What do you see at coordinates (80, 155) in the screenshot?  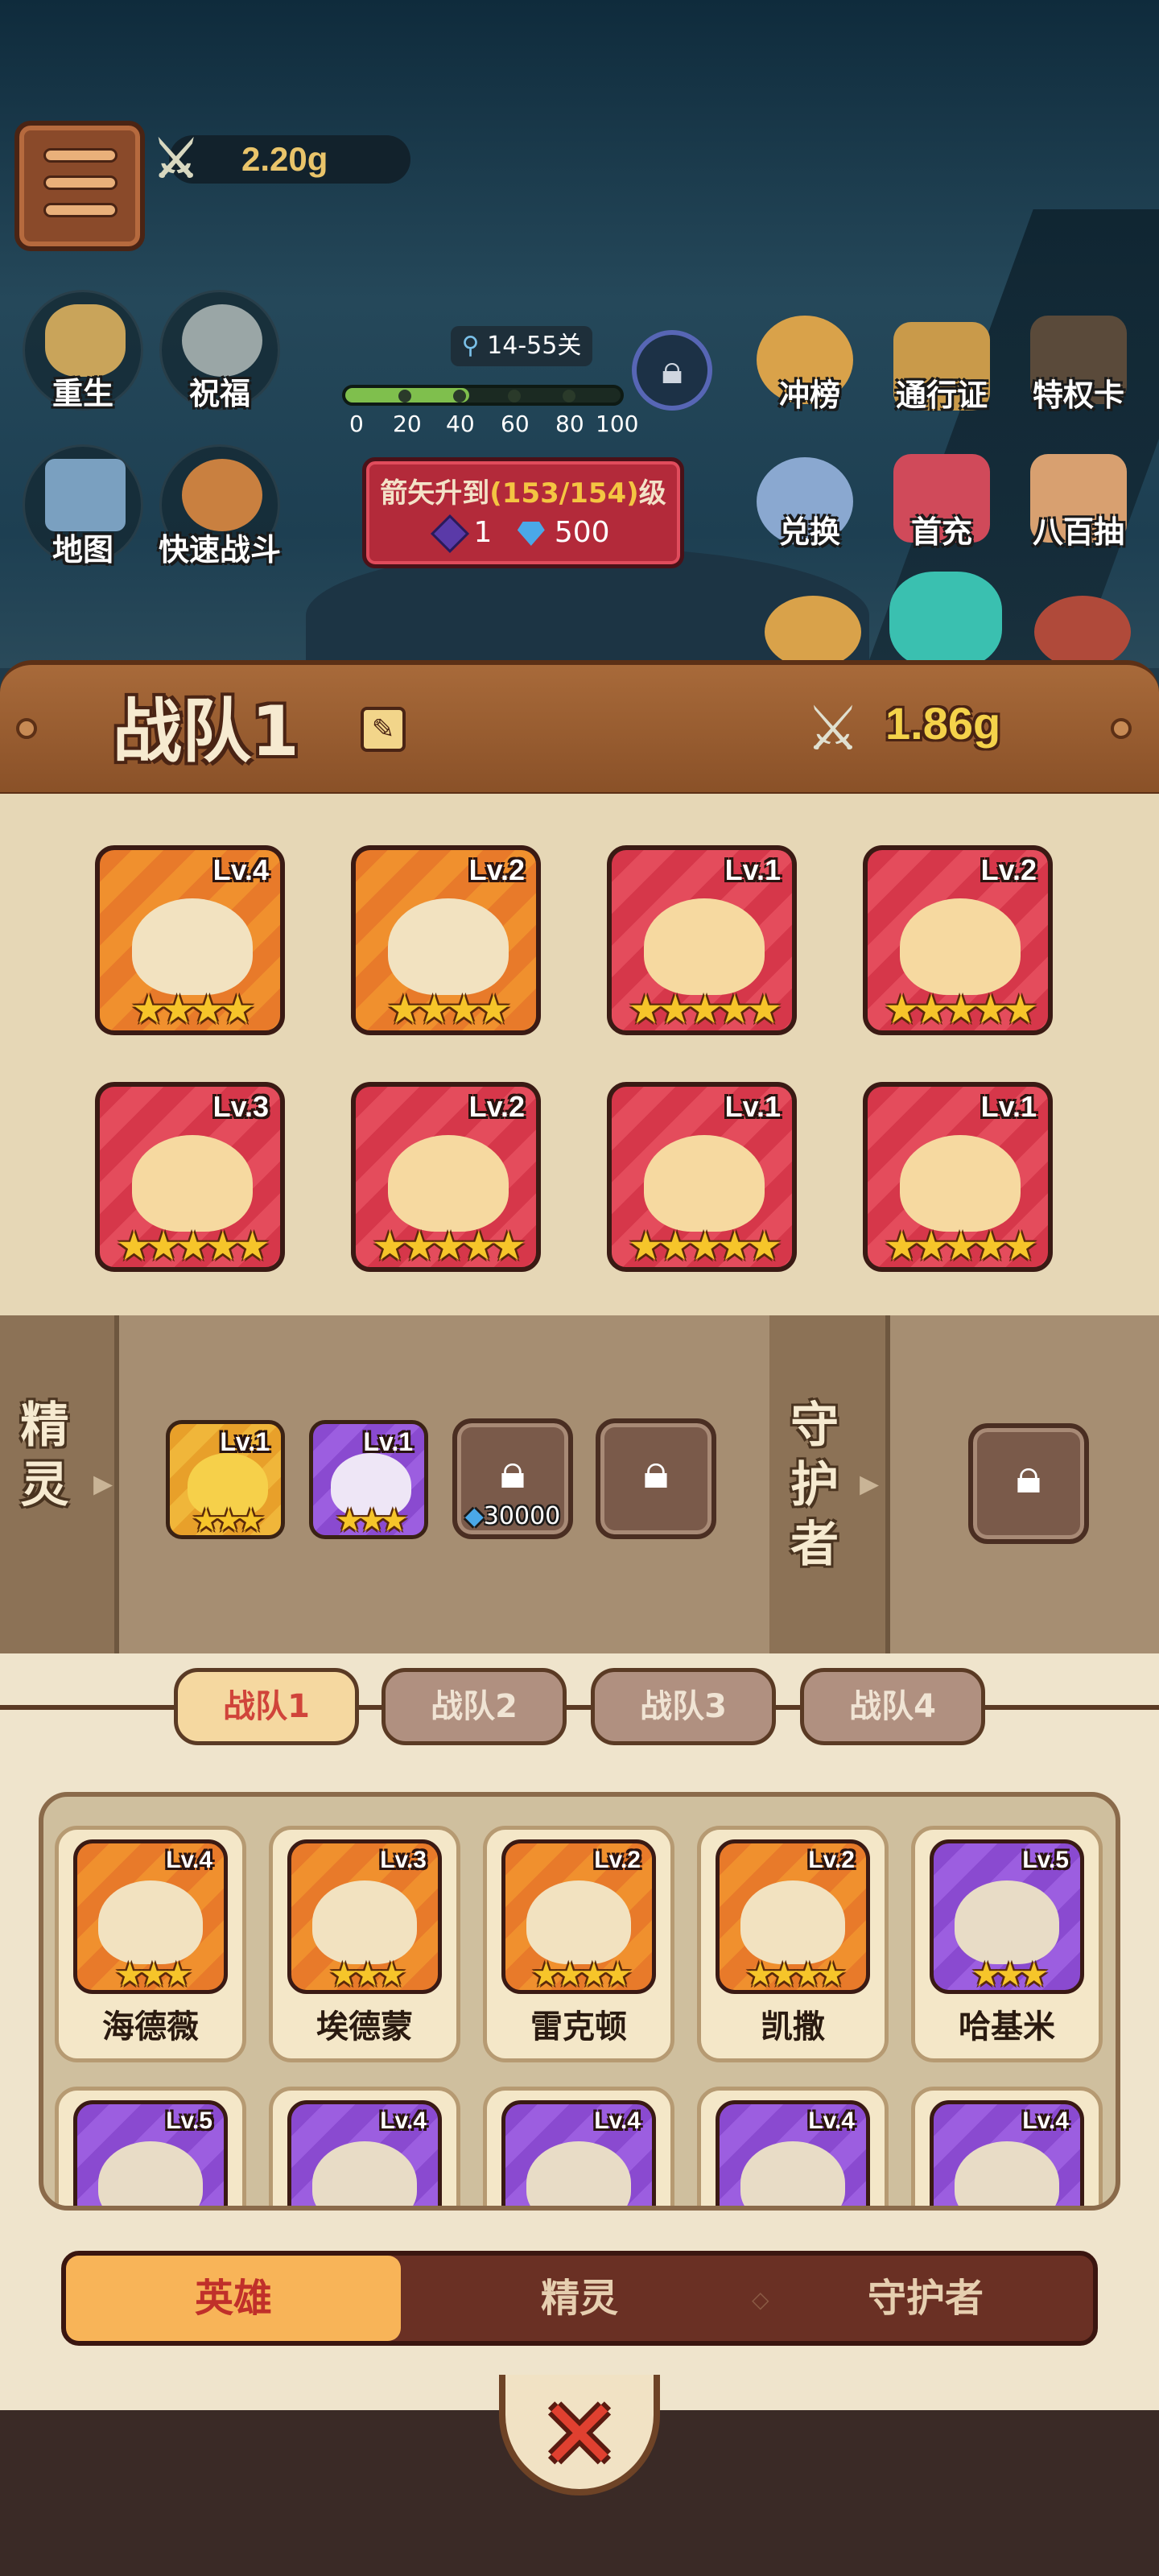 I see `menu-icon` at bounding box center [80, 155].